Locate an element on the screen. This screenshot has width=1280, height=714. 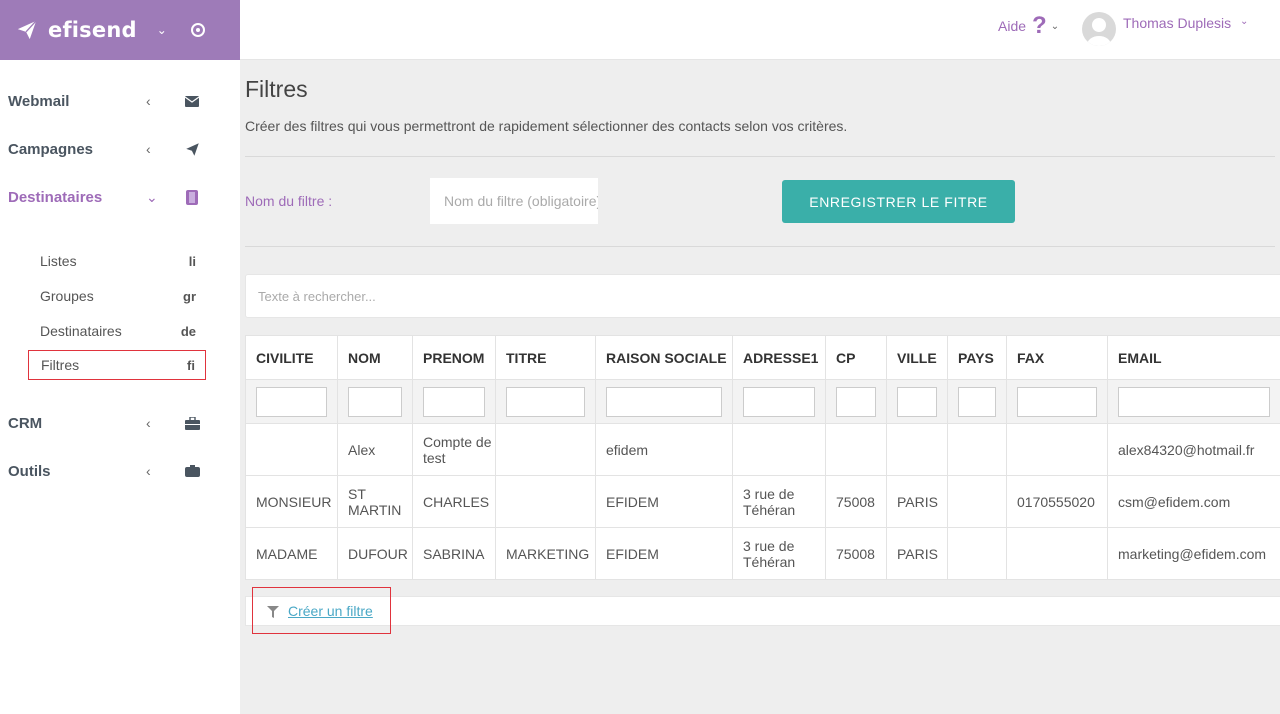
sidebar-subitem-destinataires: Destinataires de is located at coordinates (117, 331).